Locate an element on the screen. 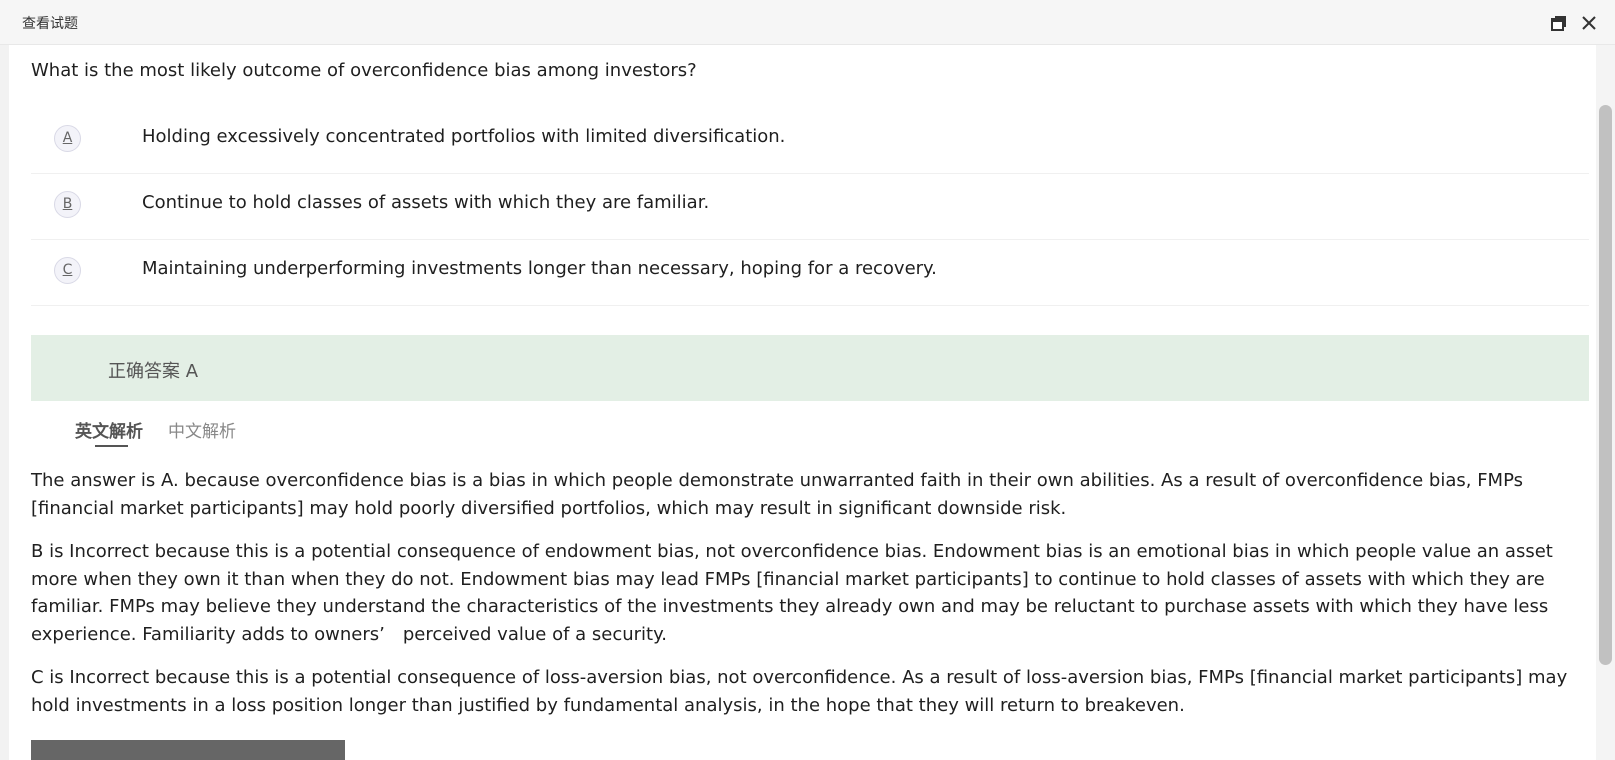 The height and width of the screenshot is (760, 1615). title-bar: 查看试题 is located at coordinates (807, 22).